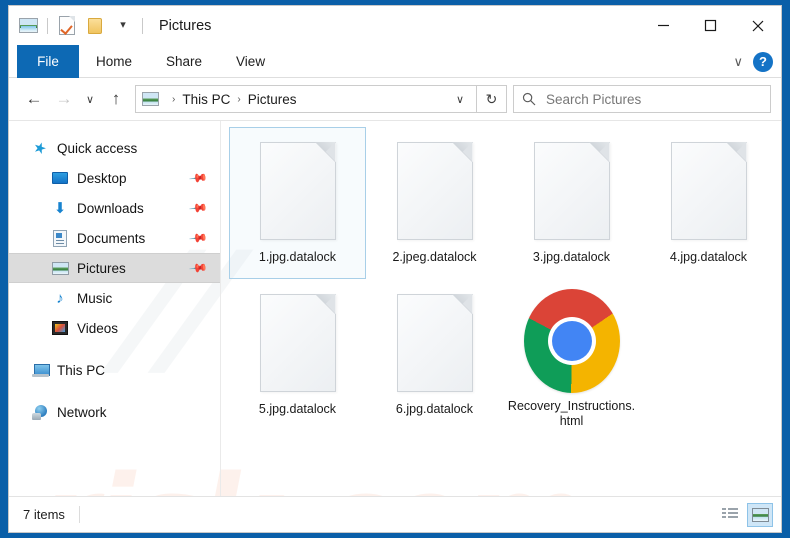 This screenshot has height=538, width=790. I want to click on chevron-down-icon: ▾, so click(123, 25).